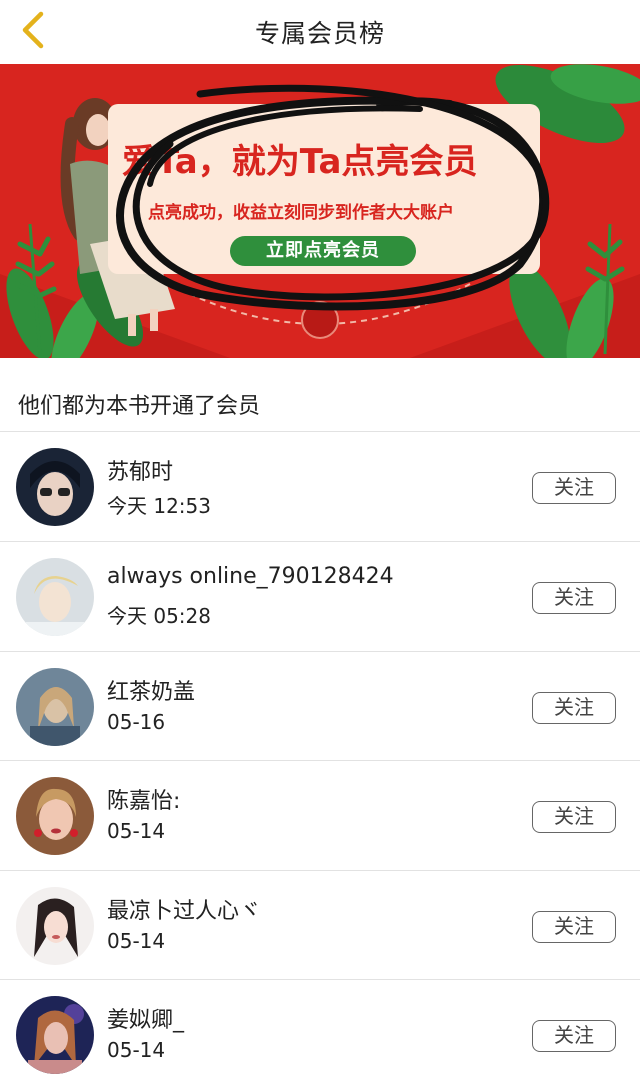  I want to click on member-time: 今天 12:53, so click(159, 506).